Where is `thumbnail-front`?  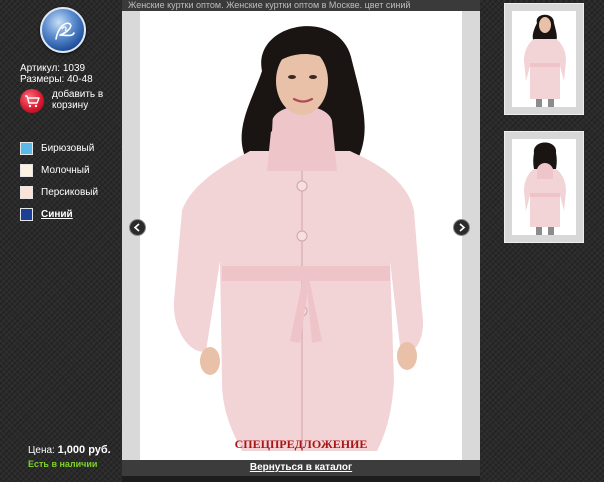 thumbnail-front is located at coordinates (544, 59).